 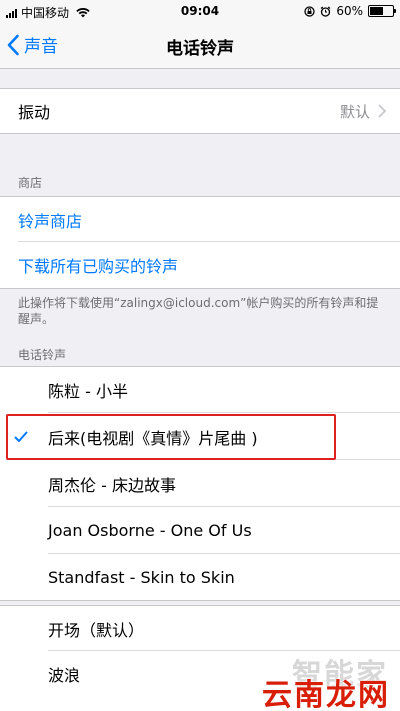 What do you see at coordinates (30, 183) in the screenshot?
I see `store-section-header: 商店` at bounding box center [30, 183].